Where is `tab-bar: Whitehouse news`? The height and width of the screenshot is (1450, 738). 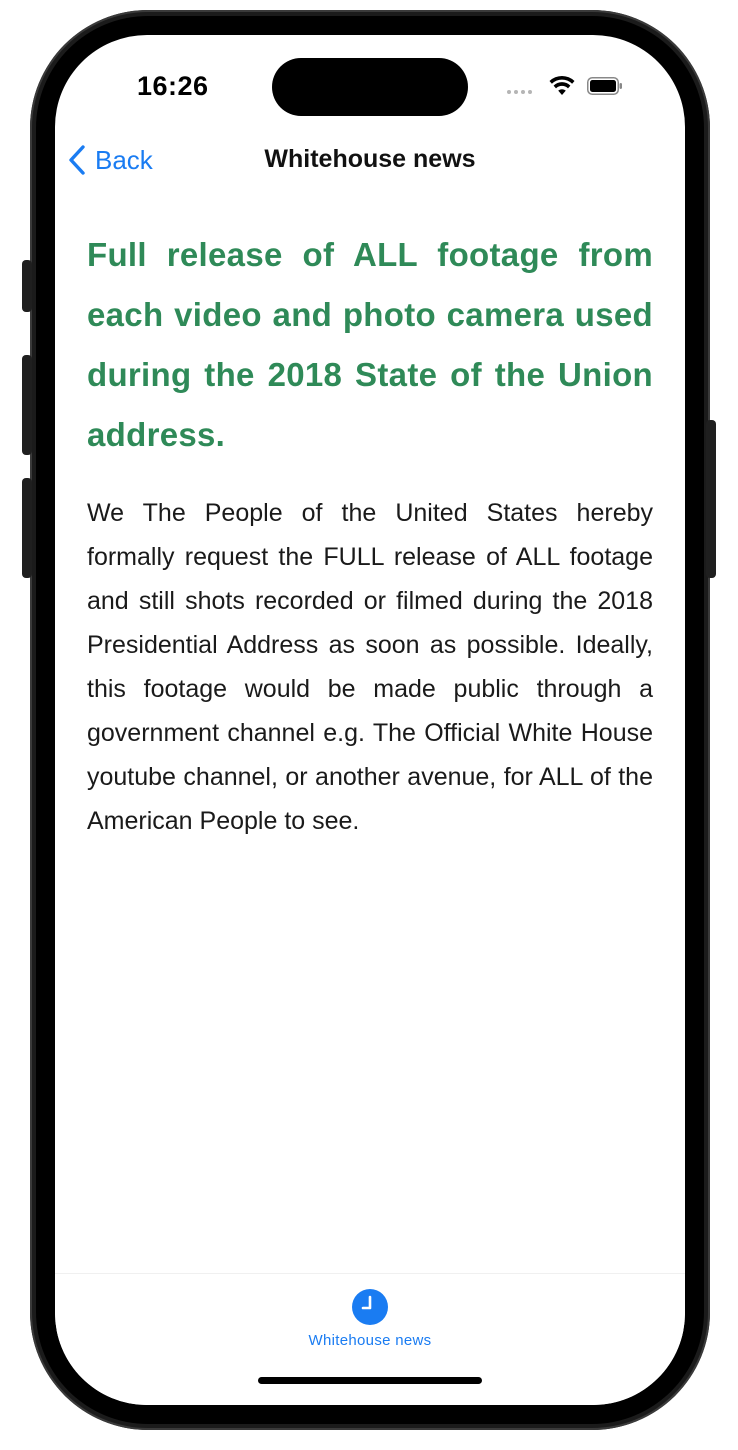 tab-bar: Whitehouse news is located at coordinates (370, 1339).